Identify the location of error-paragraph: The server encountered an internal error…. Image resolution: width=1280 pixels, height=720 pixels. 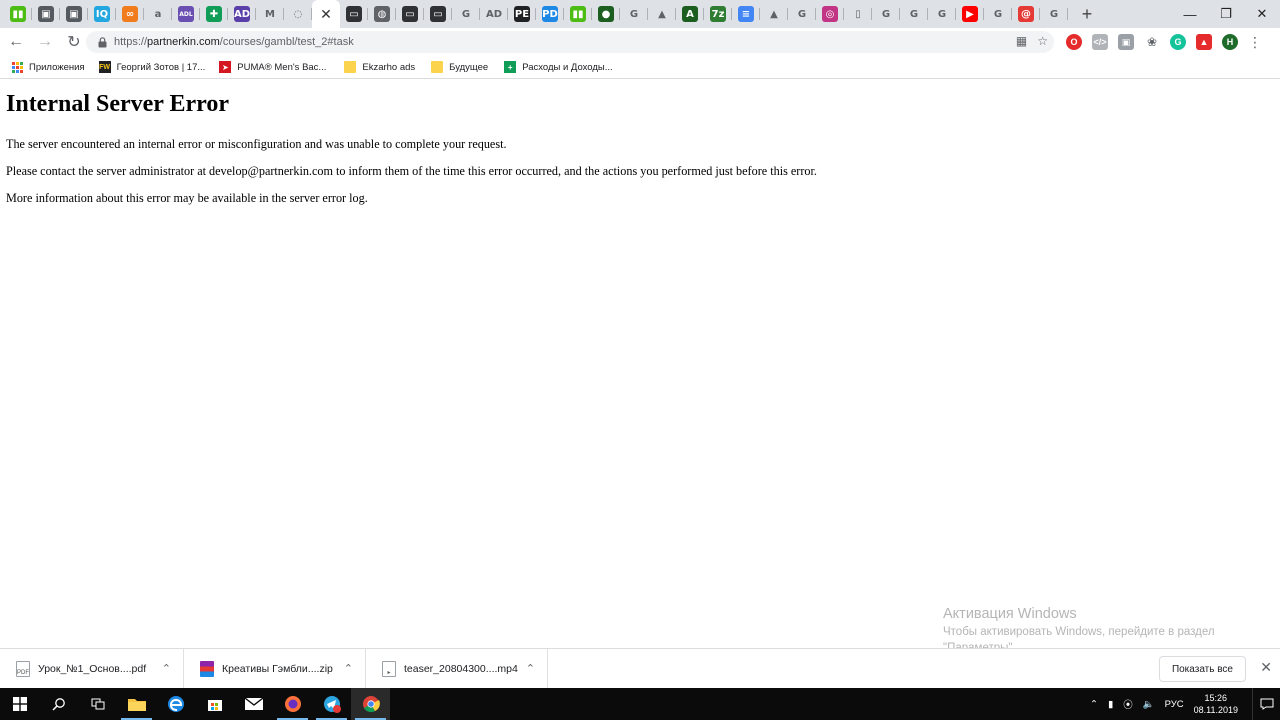
(256, 144).